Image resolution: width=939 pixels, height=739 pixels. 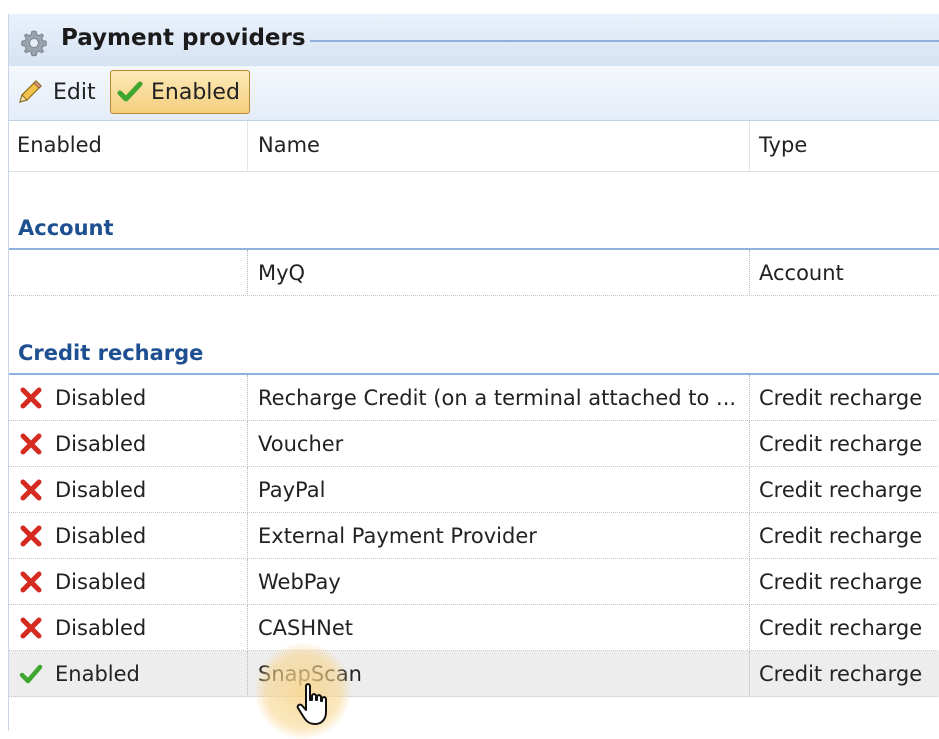 What do you see at coordinates (311, 704) in the screenshot?
I see `hand-cursor-icon` at bounding box center [311, 704].